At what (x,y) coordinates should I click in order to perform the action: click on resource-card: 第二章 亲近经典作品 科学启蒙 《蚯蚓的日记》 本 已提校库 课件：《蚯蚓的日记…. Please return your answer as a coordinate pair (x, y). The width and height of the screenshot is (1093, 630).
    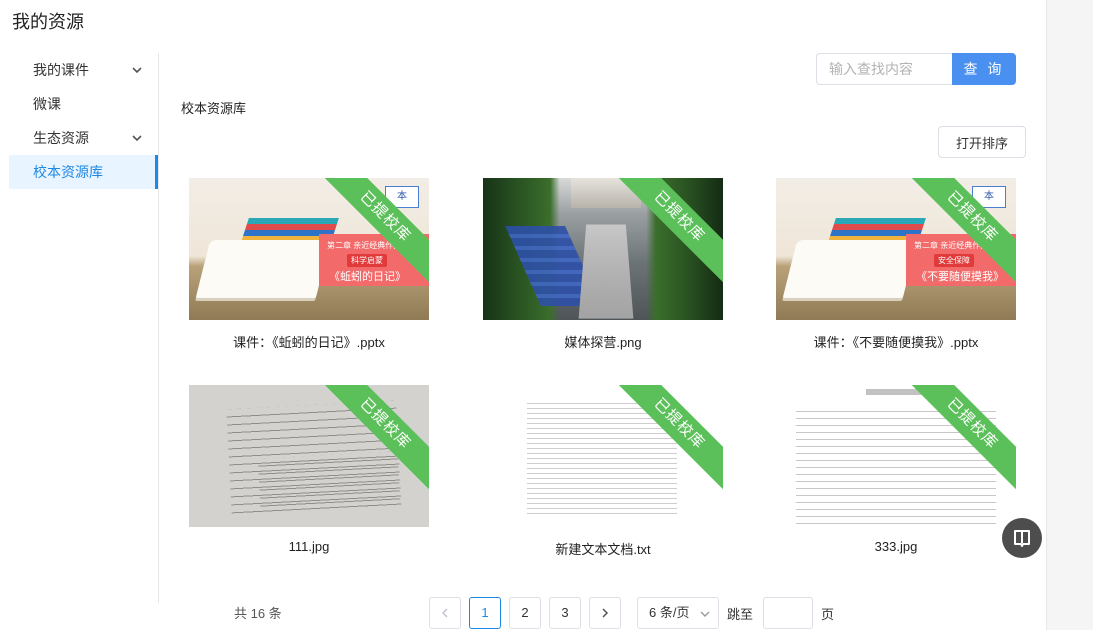
    Looking at the image, I should click on (309, 264).